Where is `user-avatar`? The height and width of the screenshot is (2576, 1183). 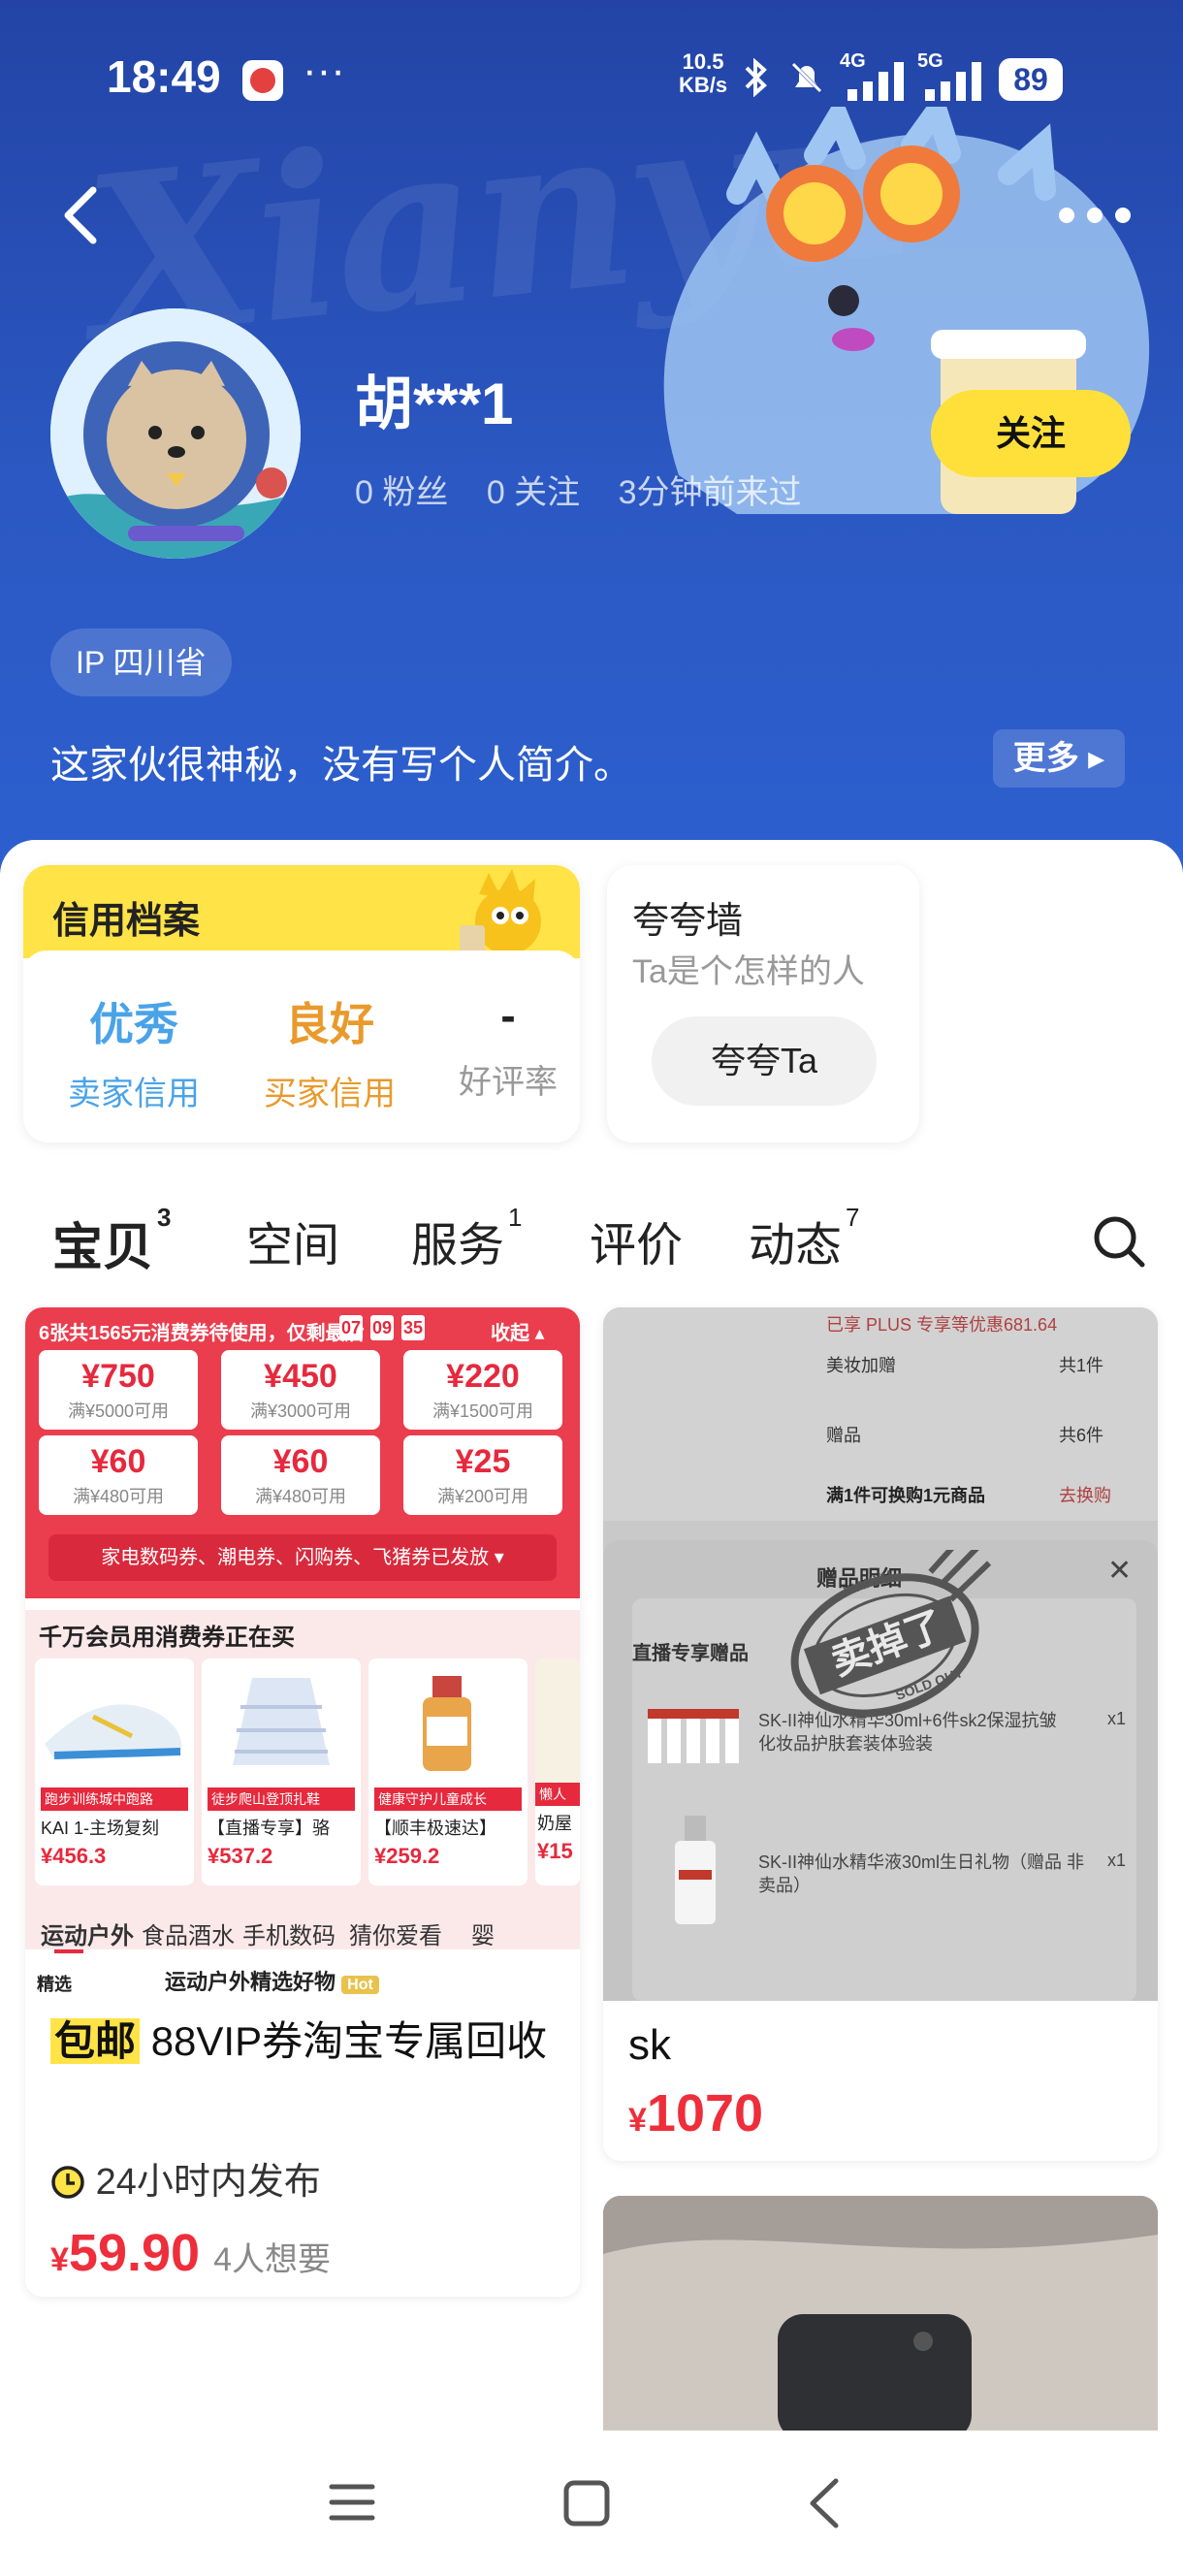
user-avatar is located at coordinates (175, 433).